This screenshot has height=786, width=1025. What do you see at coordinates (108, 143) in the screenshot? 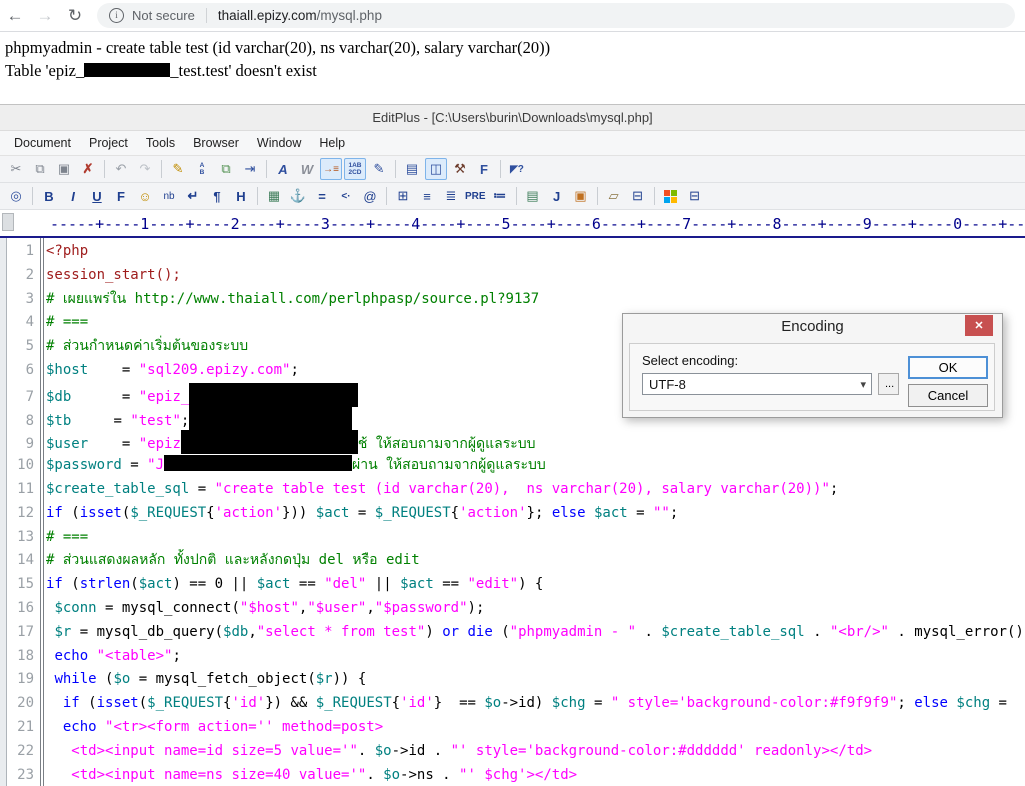
I see `menu-project: Project` at bounding box center [108, 143].